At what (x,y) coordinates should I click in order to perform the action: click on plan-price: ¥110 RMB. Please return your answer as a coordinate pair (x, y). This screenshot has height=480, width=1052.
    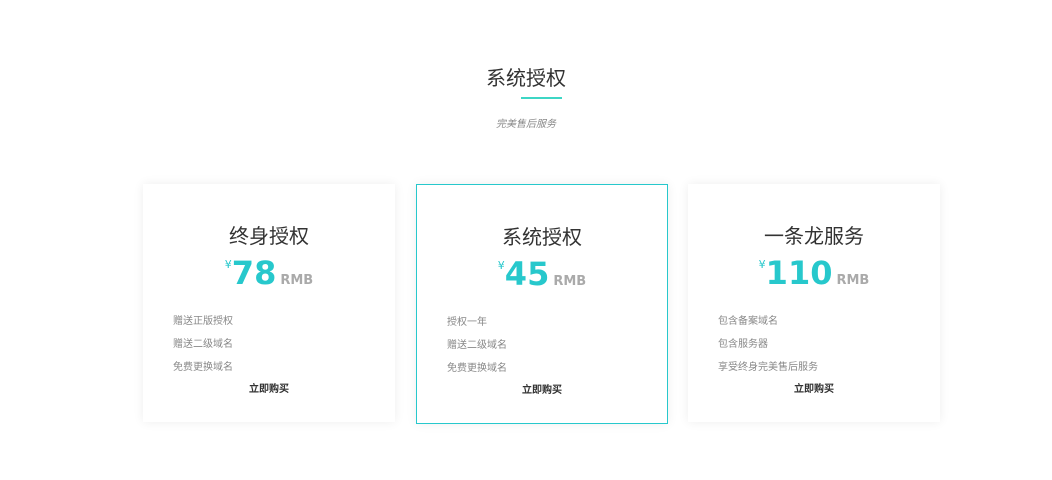
    Looking at the image, I should click on (814, 273).